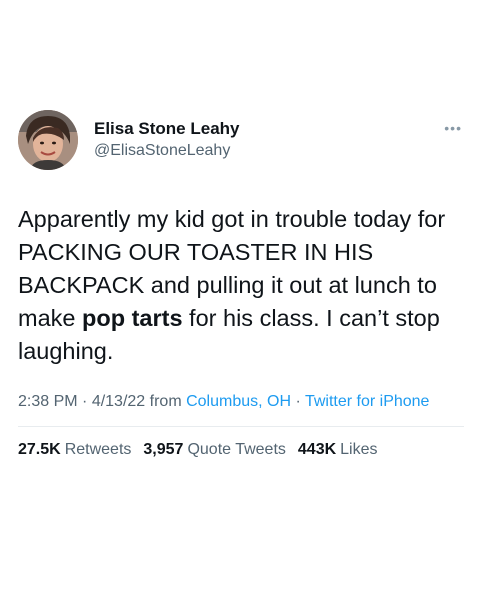 The width and height of the screenshot is (480, 600). I want to click on meta-from: from, so click(166, 401).